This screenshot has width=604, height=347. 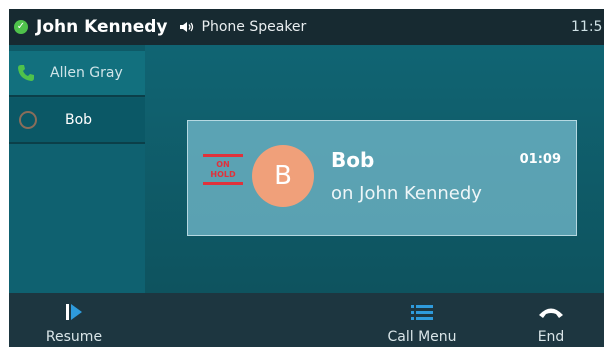 I want to click on menu-list-icon, so click(x=422, y=312).